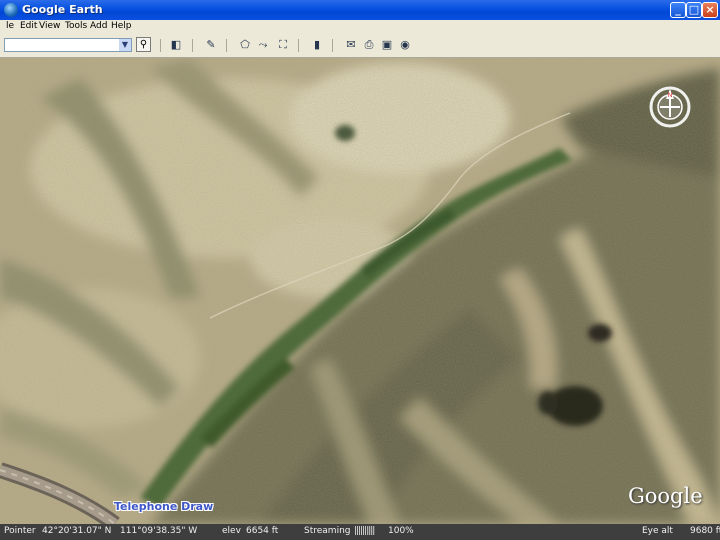  I want to click on menu-view: View, so click(49, 26).